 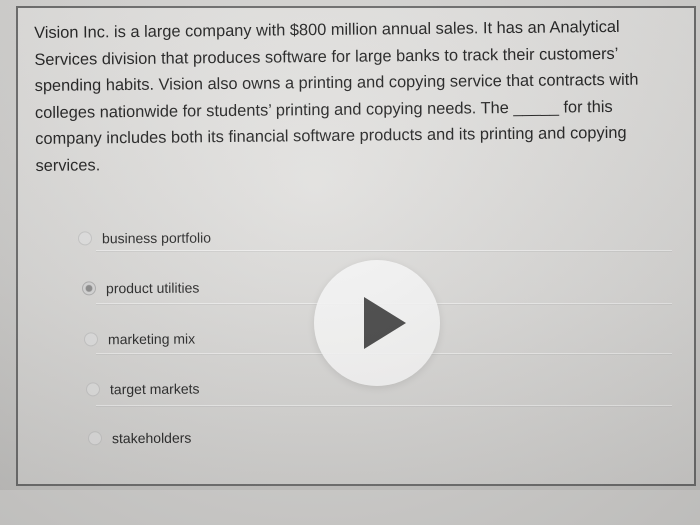 I want to click on option-label: target markets, so click(x=154, y=389).